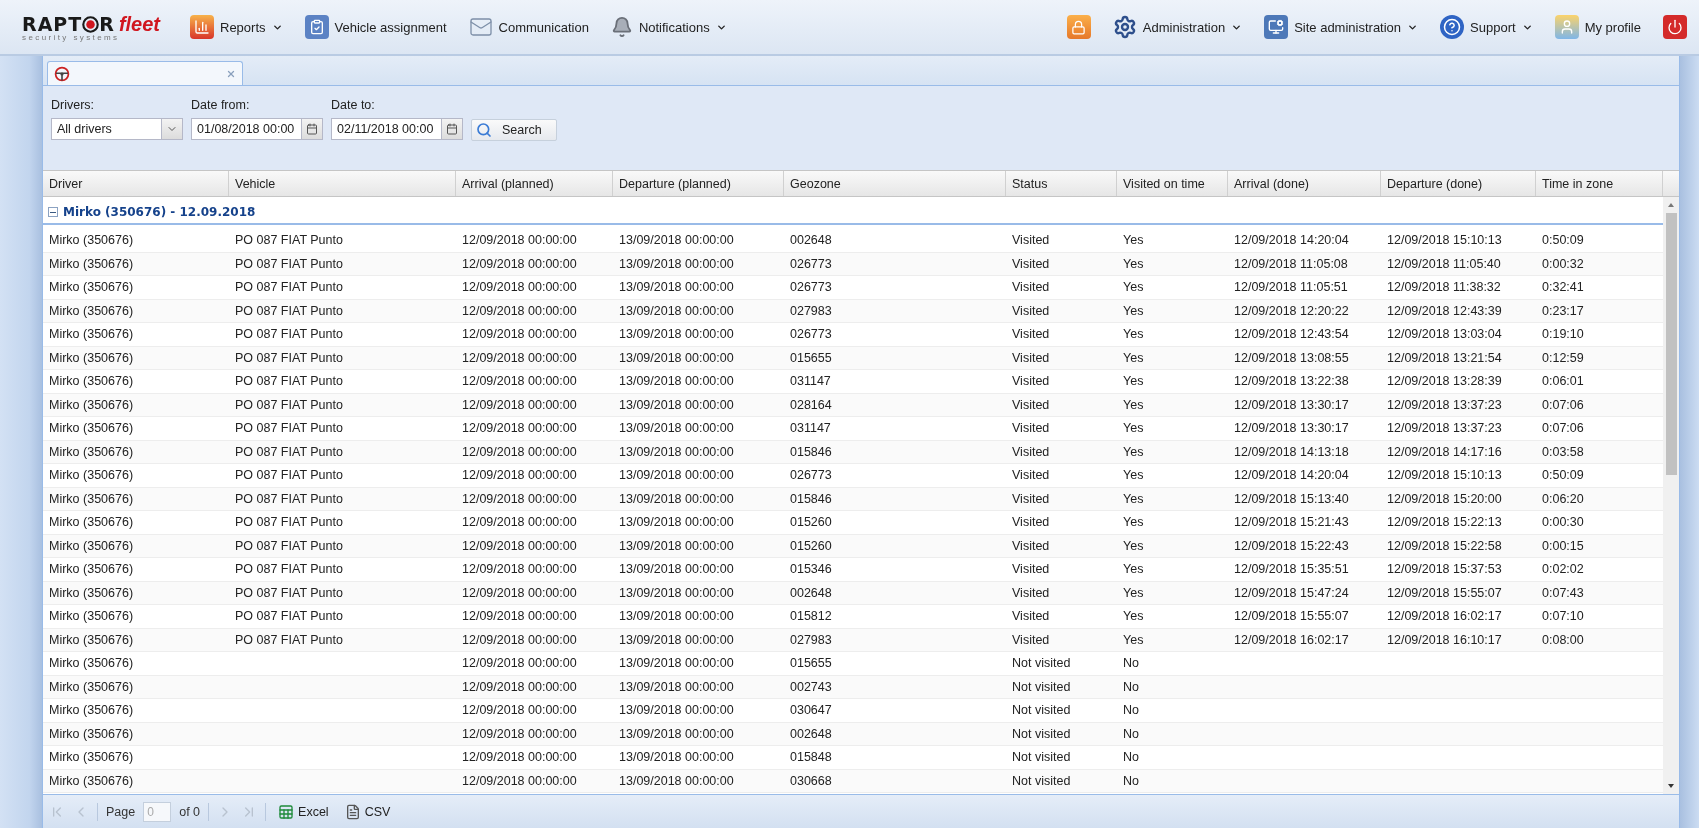  What do you see at coordinates (136, 183) in the screenshot?
I see `column-header: Driver` at bounding box center [136, 183].